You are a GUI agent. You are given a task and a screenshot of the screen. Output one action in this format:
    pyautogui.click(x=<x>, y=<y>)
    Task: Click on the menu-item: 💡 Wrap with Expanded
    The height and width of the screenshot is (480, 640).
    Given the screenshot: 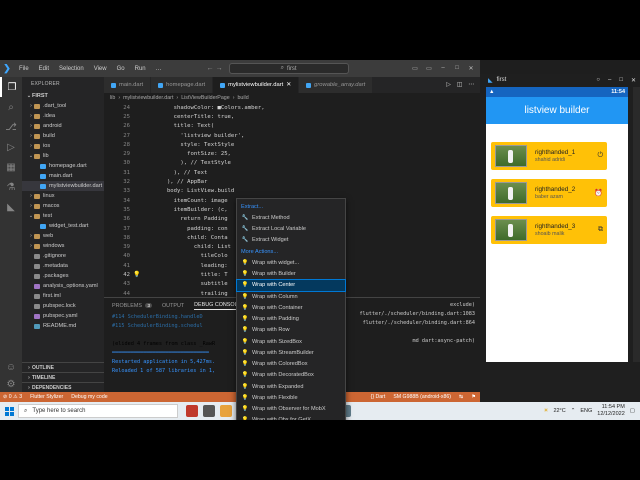 What is the action you would take?
    pyautogui.click(x=291, y=386)
    